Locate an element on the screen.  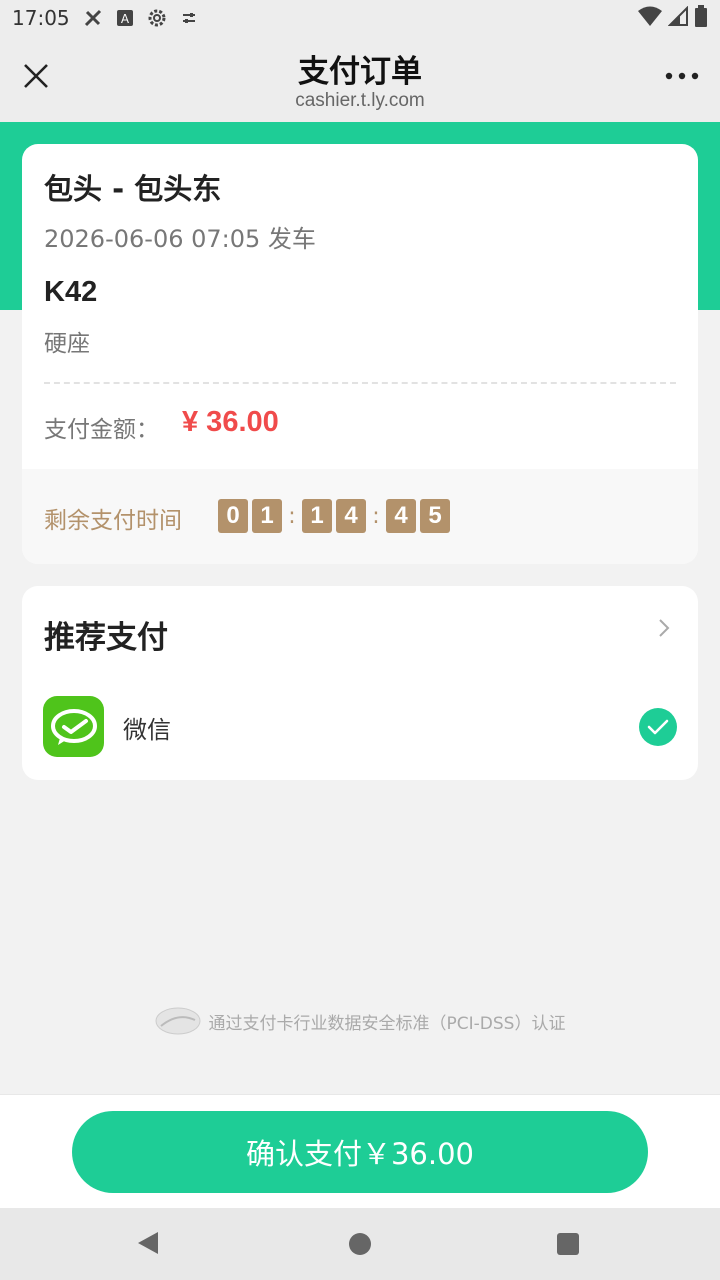
bottom-bar: 确认支付￥36.00 is located at coordinates (360, 1151).